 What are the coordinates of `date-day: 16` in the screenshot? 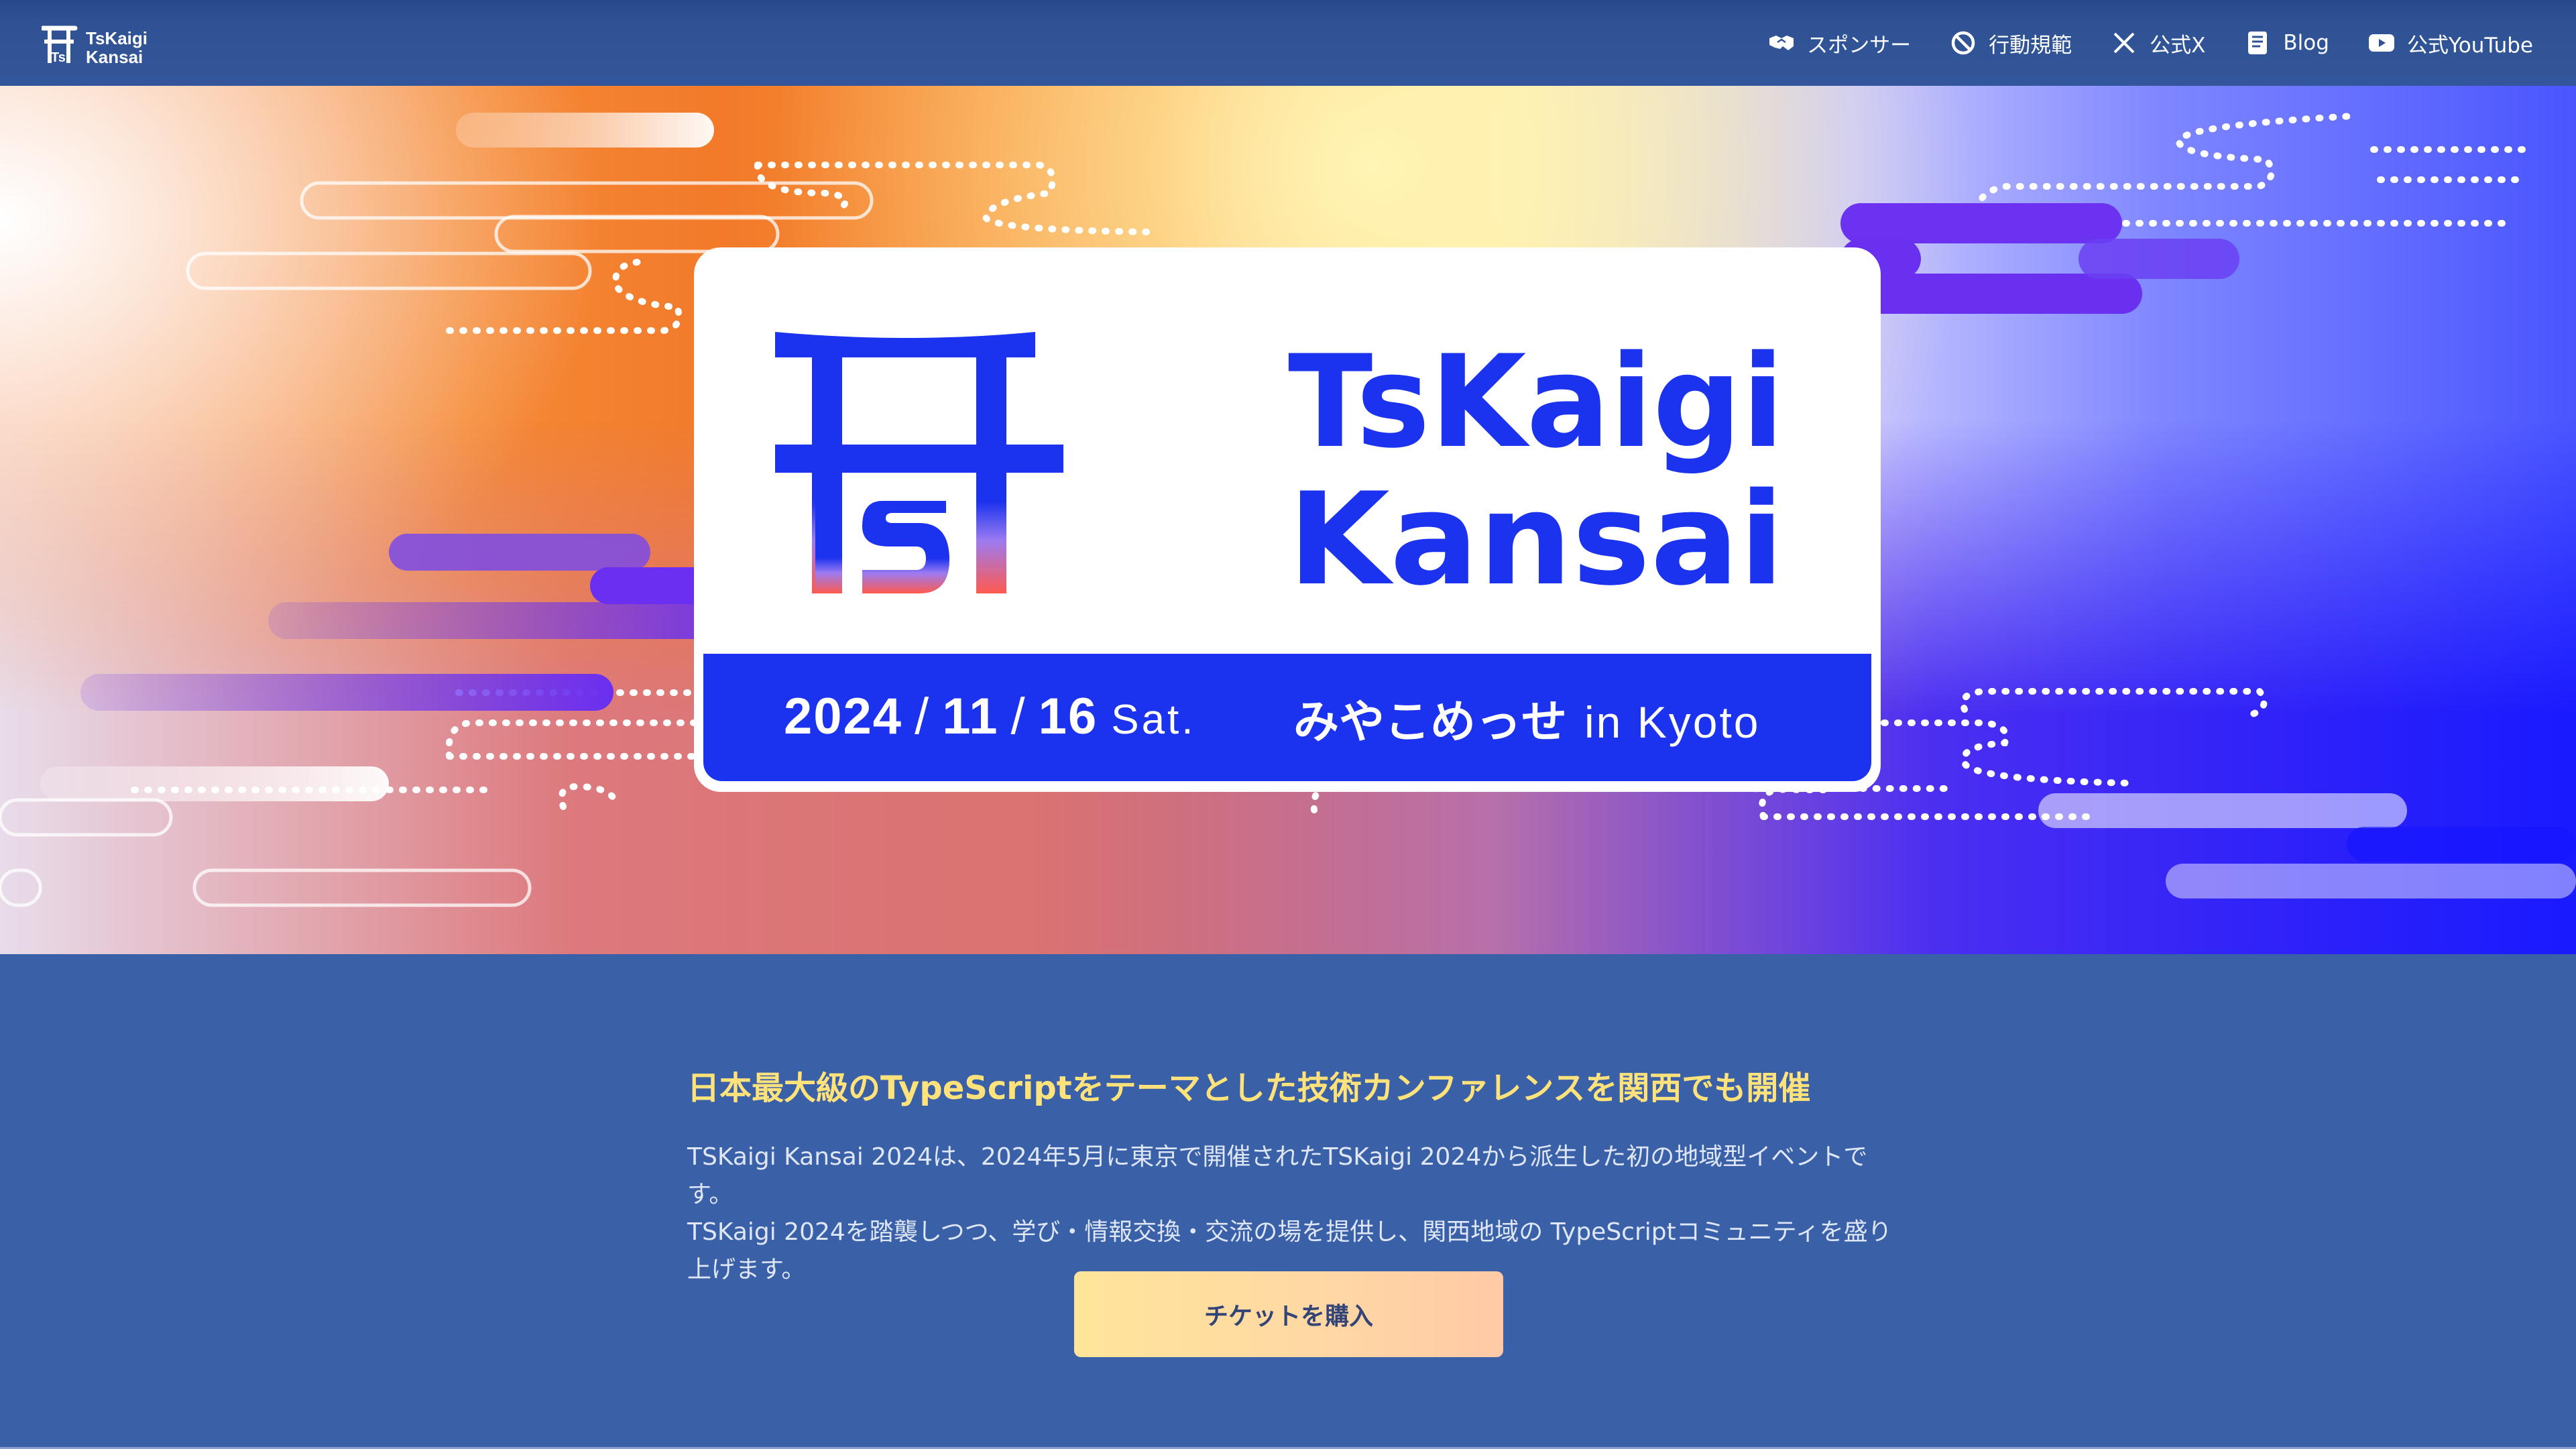 It's located at (1068, 716).